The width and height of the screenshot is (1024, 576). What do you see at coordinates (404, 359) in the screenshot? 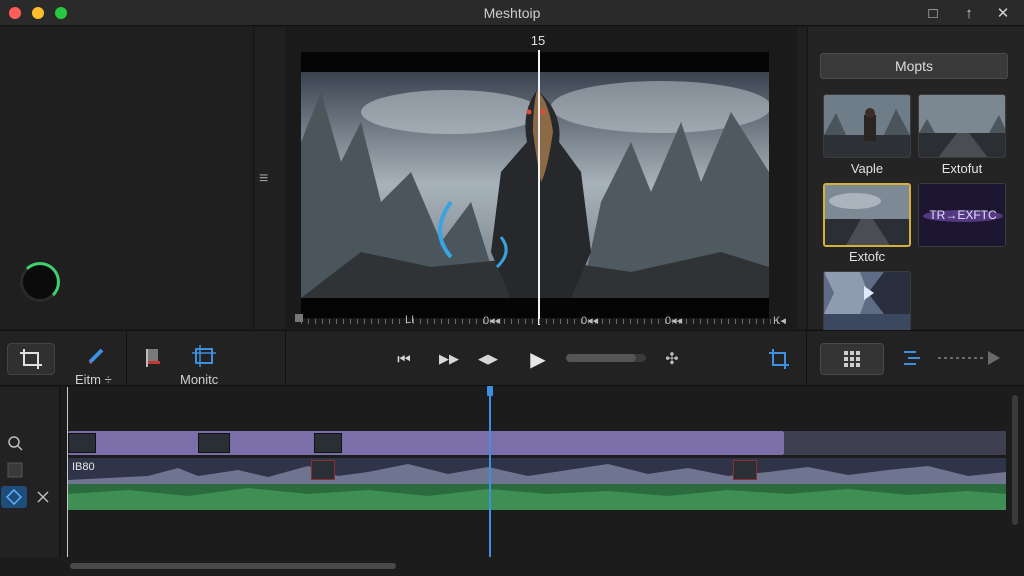
I see `rewind-button: ⏮` at bounding box center [404, 359].